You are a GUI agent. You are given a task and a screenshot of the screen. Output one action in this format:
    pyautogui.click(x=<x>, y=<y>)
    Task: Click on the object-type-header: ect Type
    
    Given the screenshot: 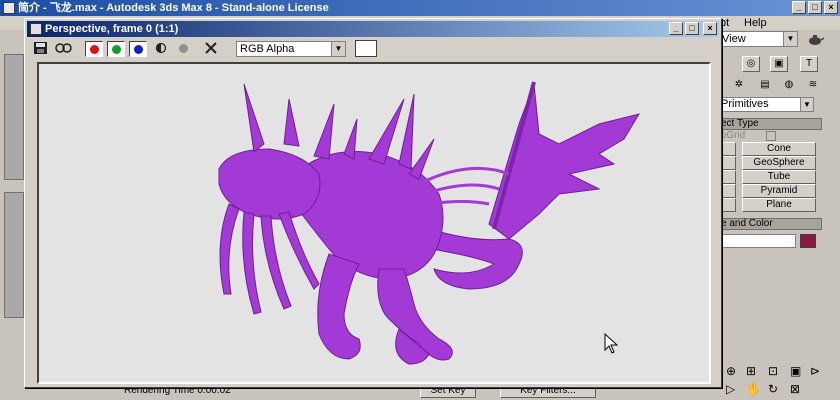 What is the action you would take?
    pyautogui.click(x=740, y=123)
    